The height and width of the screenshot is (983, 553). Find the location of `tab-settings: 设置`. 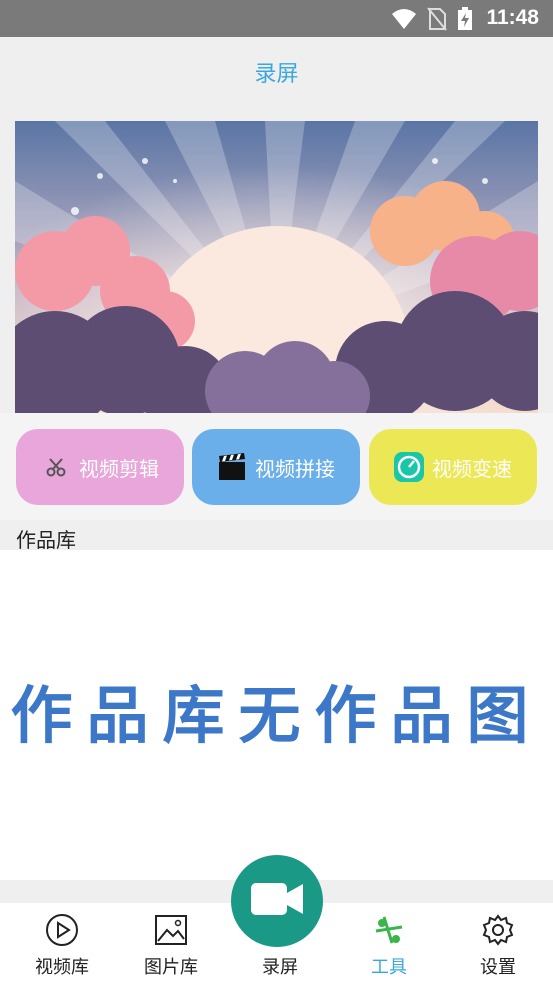

tab-settings: 设置 is located at coordinates (498, 945).